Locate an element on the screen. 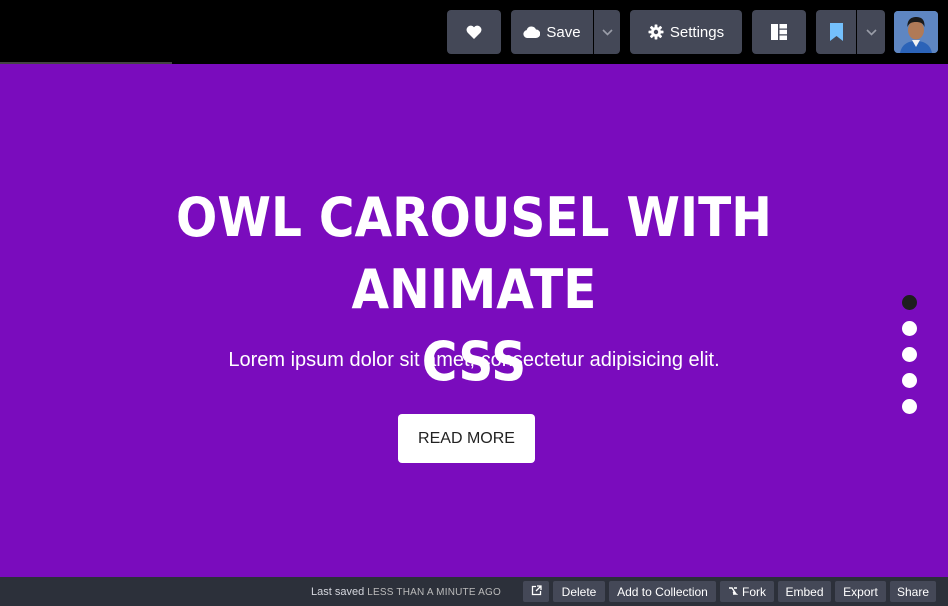 Image resolution: width=948 pixels, height=606 pixels. open-external-button is located at coordinates (536, 591).